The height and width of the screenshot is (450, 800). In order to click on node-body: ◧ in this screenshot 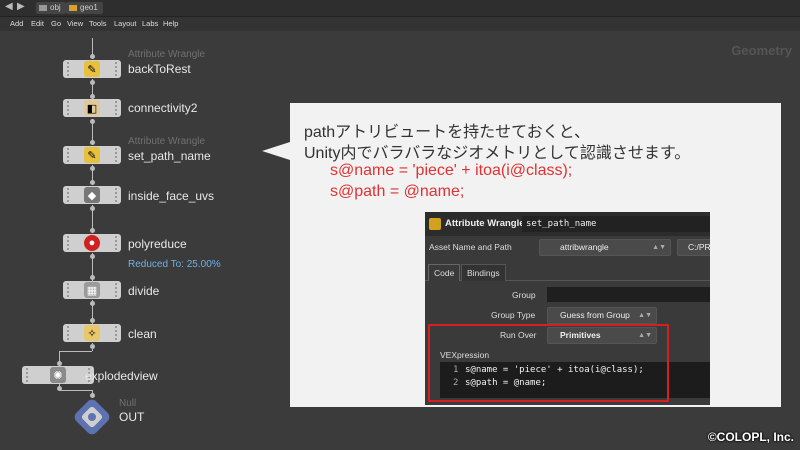, I will do `click(92, 108)`.